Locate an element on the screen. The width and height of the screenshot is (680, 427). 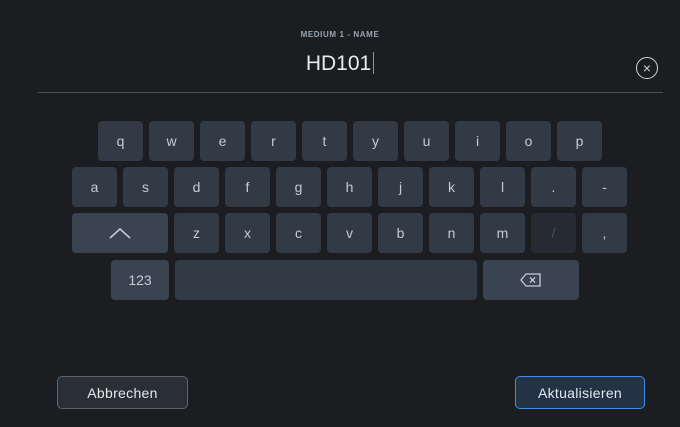
key-g: g is located at coordinates (298, 187).